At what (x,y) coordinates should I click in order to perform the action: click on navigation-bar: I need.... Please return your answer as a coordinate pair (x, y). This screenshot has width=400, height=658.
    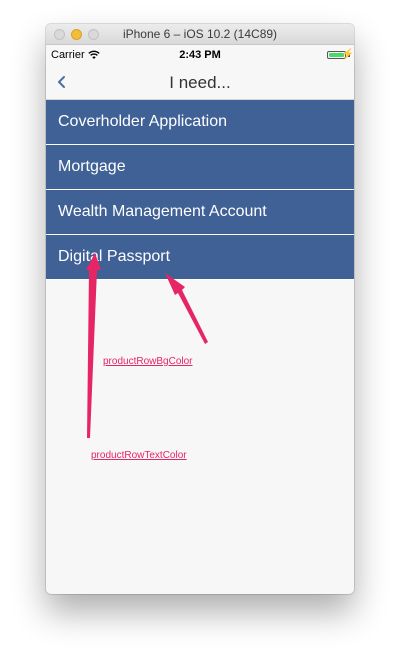
    Looking at the image, I should click on (200, 82).